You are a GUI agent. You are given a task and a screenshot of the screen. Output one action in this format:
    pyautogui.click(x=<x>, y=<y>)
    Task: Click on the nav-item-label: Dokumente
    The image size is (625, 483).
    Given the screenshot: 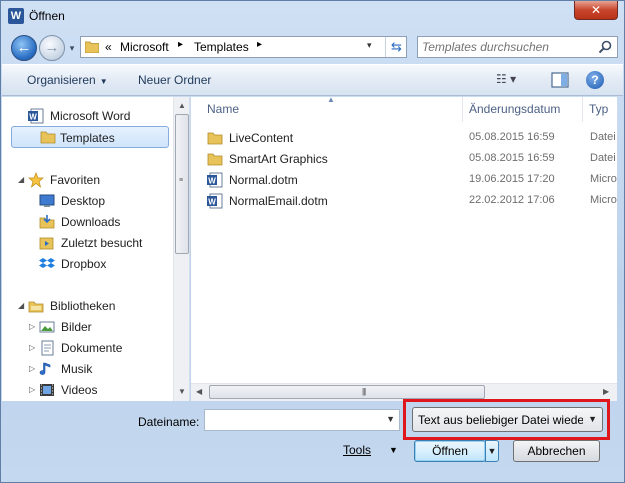 What is the action you would take?
    pyautogui.click(x=92, y=348)
    